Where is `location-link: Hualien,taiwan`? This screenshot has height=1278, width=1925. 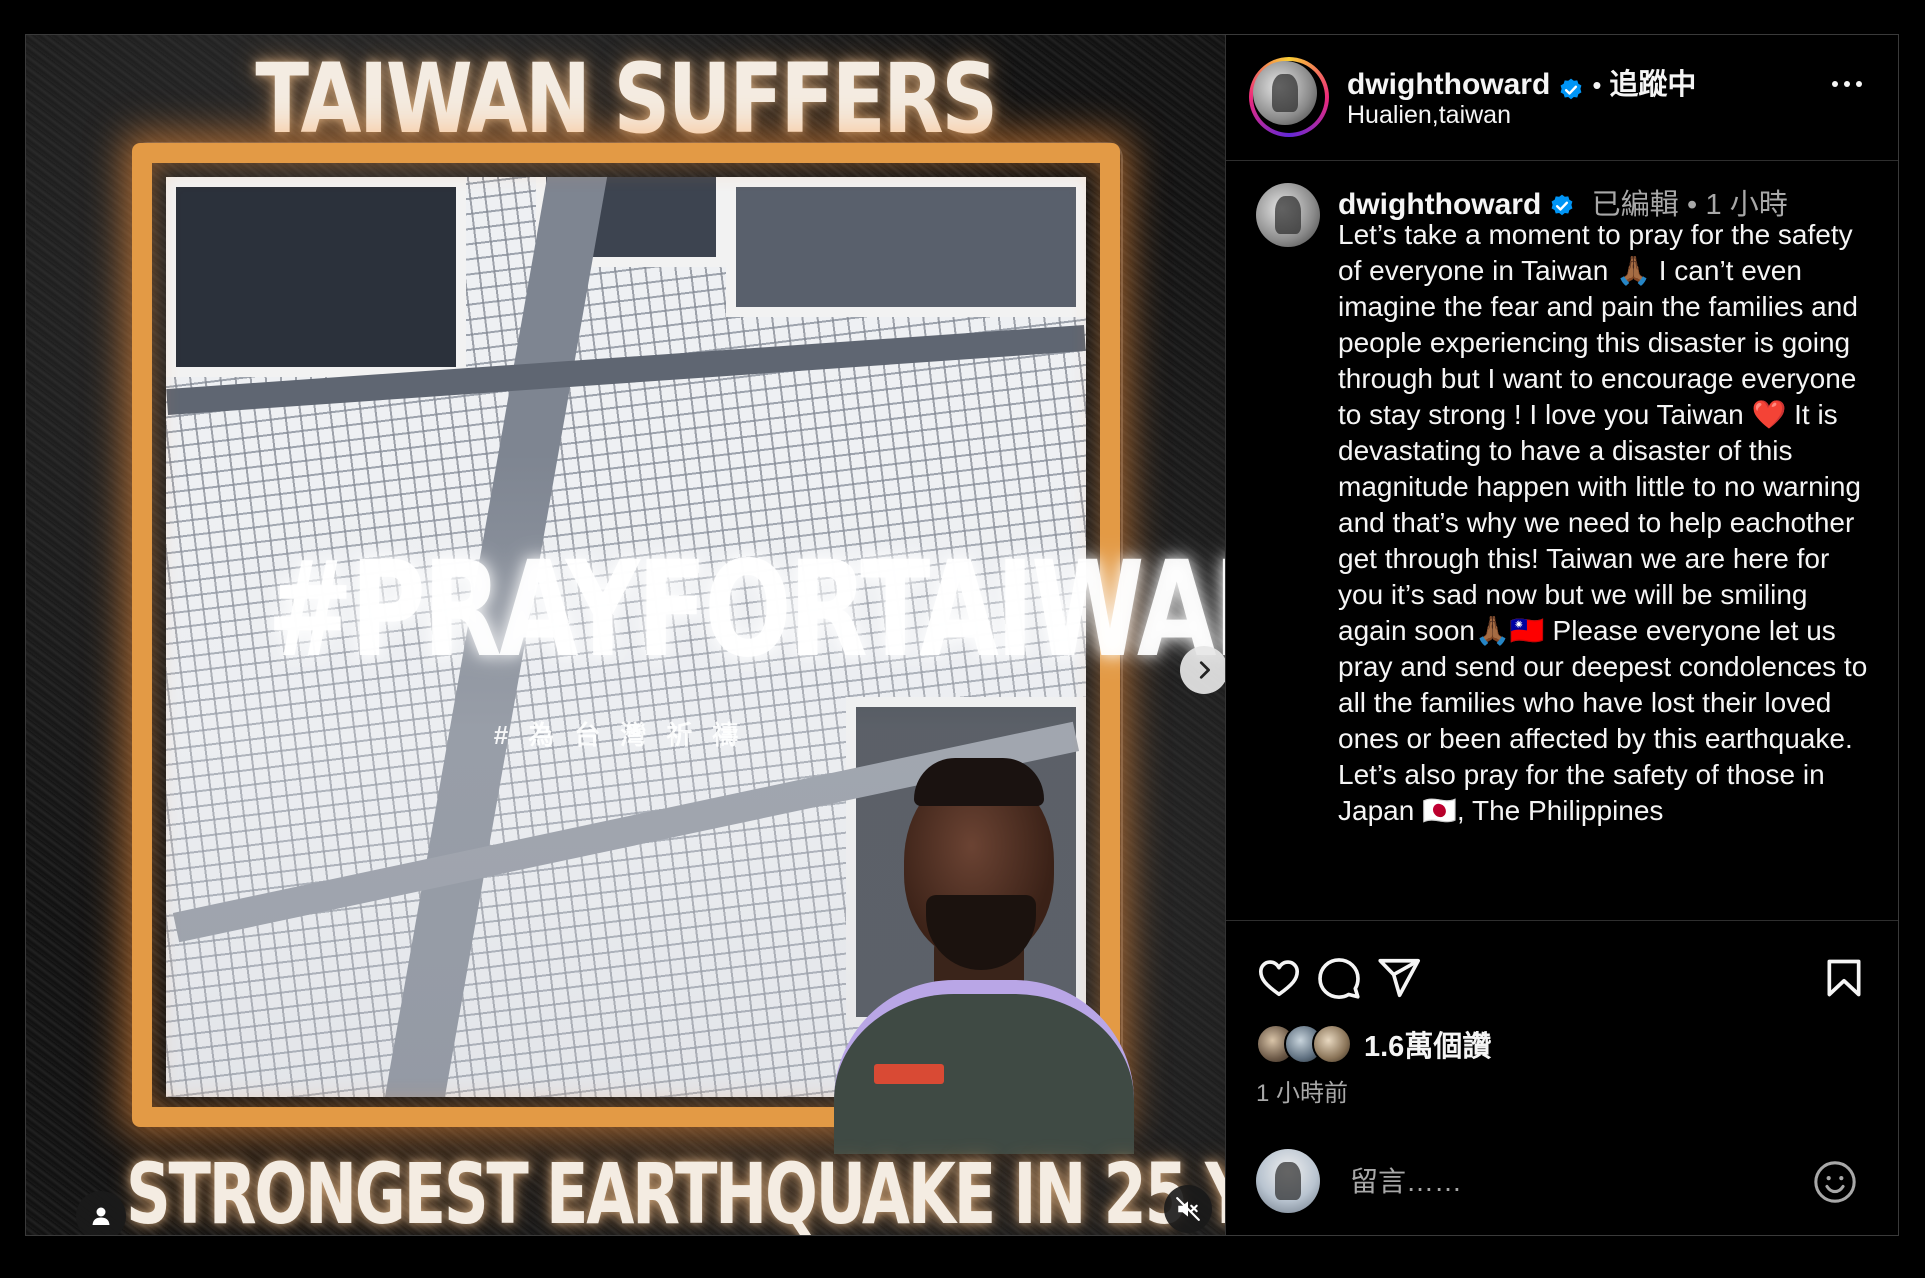
location-link: Hualien,taiwan is located at coordinates (1429, 115).